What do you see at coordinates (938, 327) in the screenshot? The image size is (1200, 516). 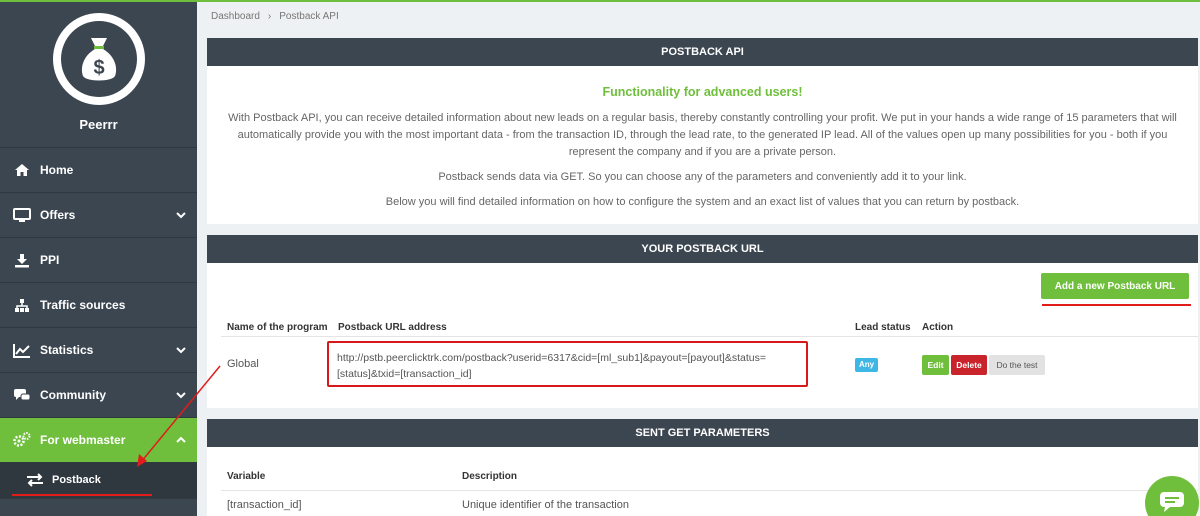 I see `column-header-action: Action` at bounding box center [938, 327].